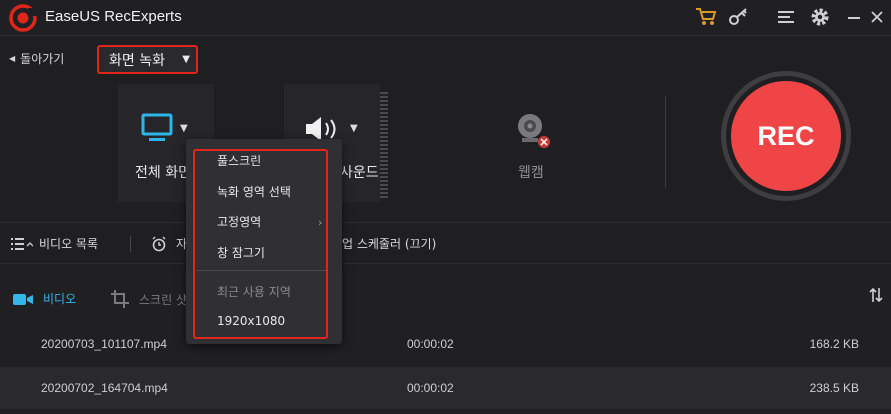  What do you see at coordinates (163, 299) in the screenshot?
I see `tab-screenshot-label: 스크린 샷` at bounding box center [163, 299].